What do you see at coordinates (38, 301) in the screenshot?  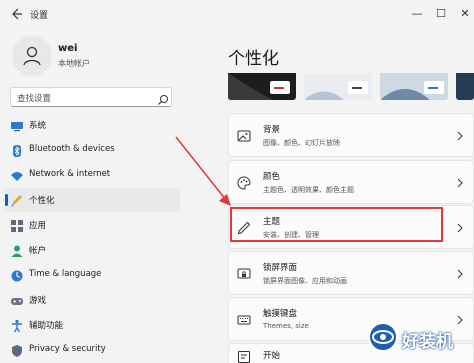 I see `sidebar-item-label: 游戏` at bounding box center [38, 301].